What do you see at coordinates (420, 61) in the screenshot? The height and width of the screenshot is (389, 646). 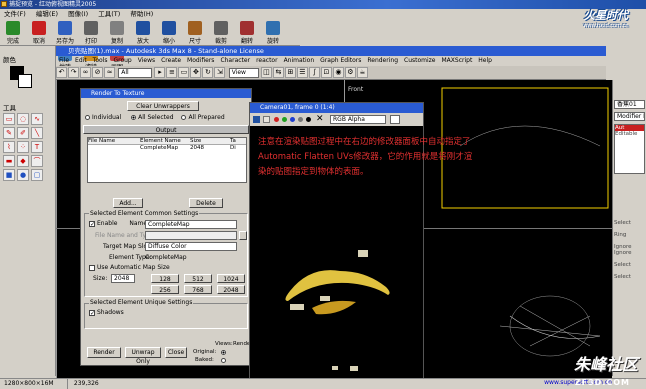 I see `max-menu-customize: Customize` at bounding box center [420, 61].